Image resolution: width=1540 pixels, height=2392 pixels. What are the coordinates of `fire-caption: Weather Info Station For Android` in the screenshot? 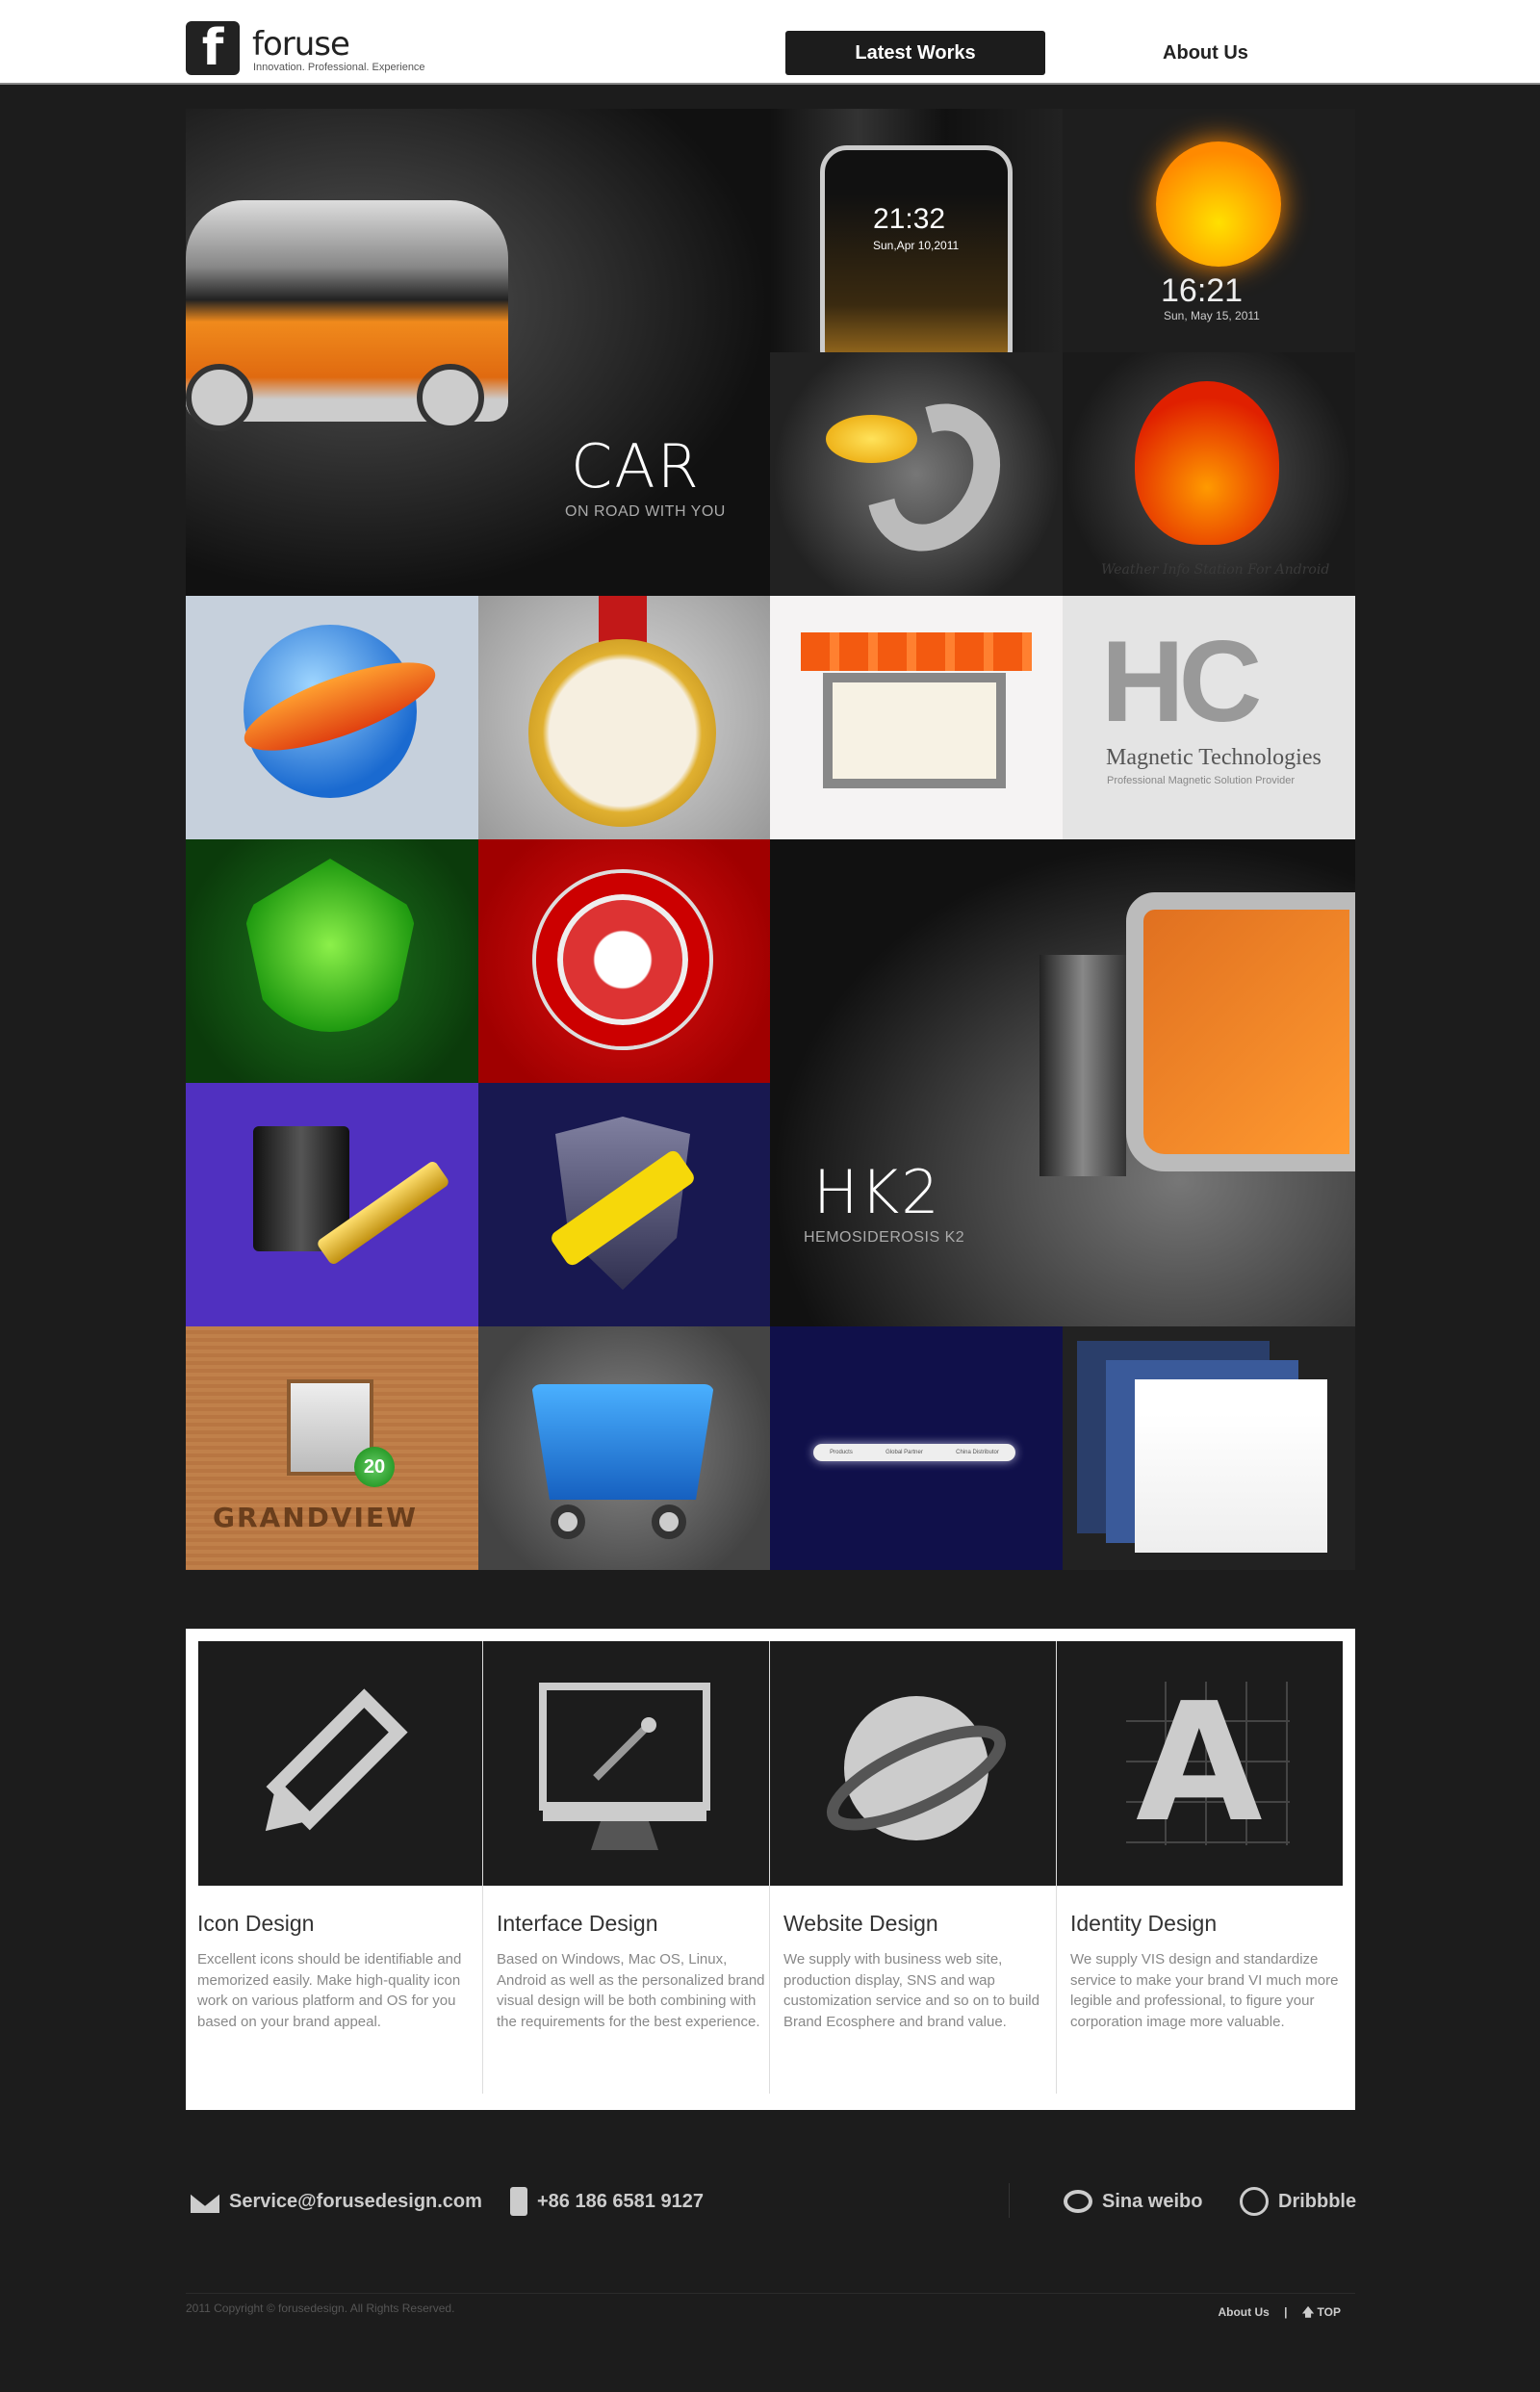 It's located at (1215, 570).